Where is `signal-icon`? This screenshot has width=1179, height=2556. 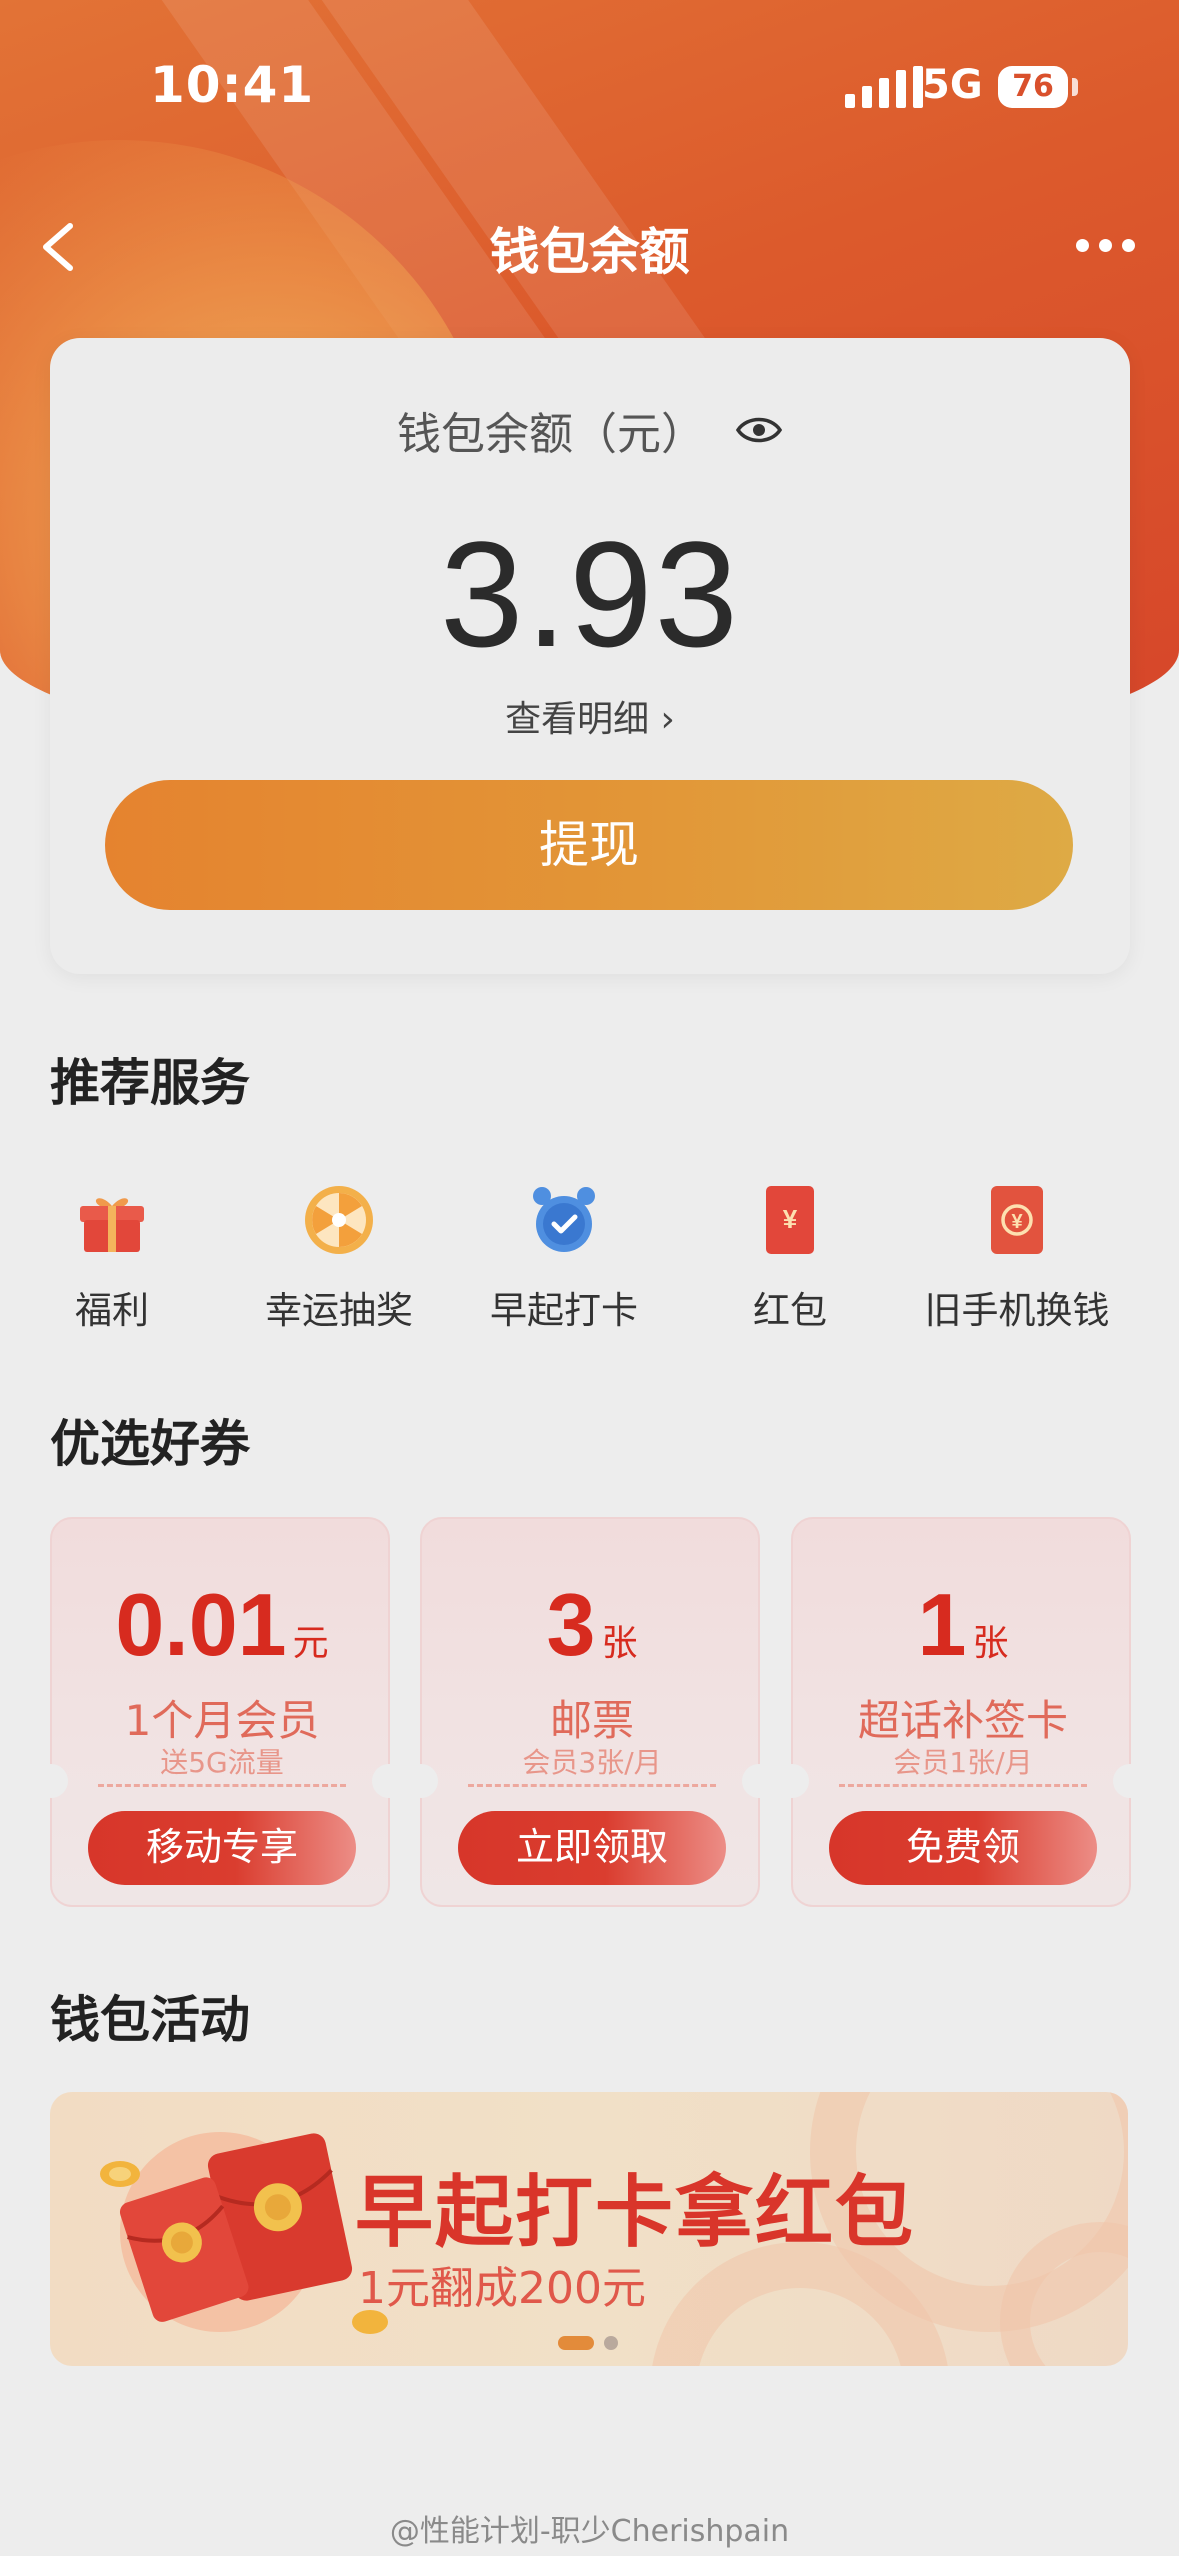 signal-icon is located at coordinates (884, 87).